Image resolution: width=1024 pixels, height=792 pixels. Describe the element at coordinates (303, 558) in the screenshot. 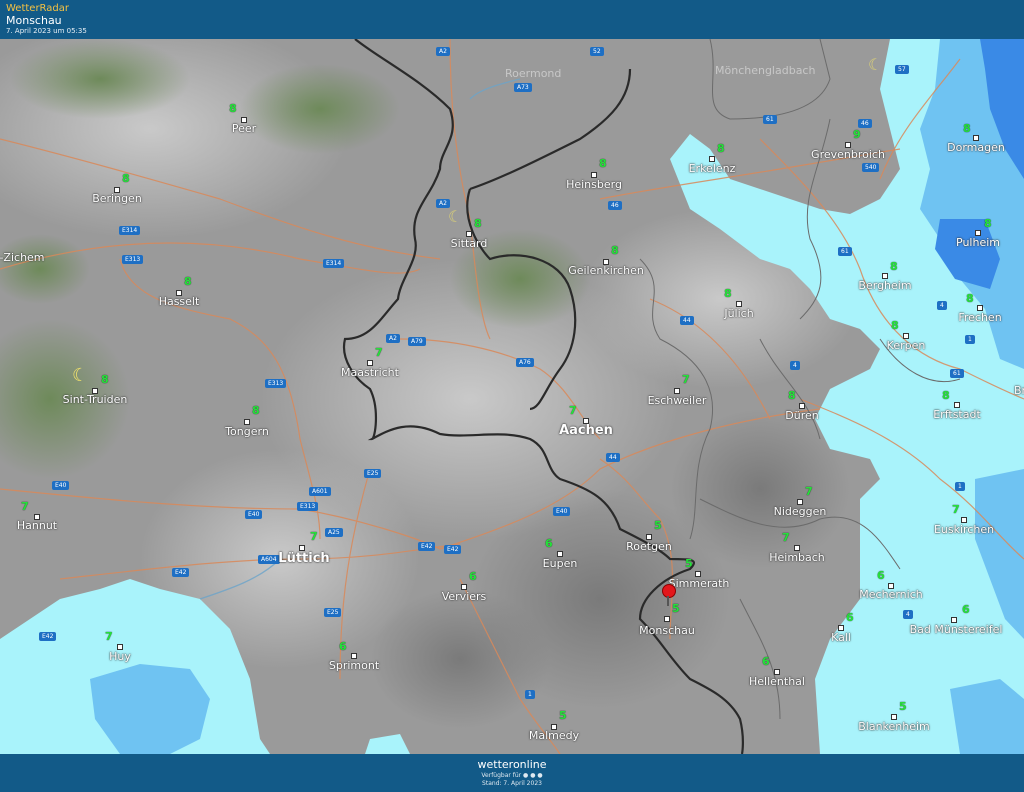

I see `city-luettich: Lüttich` at that location.